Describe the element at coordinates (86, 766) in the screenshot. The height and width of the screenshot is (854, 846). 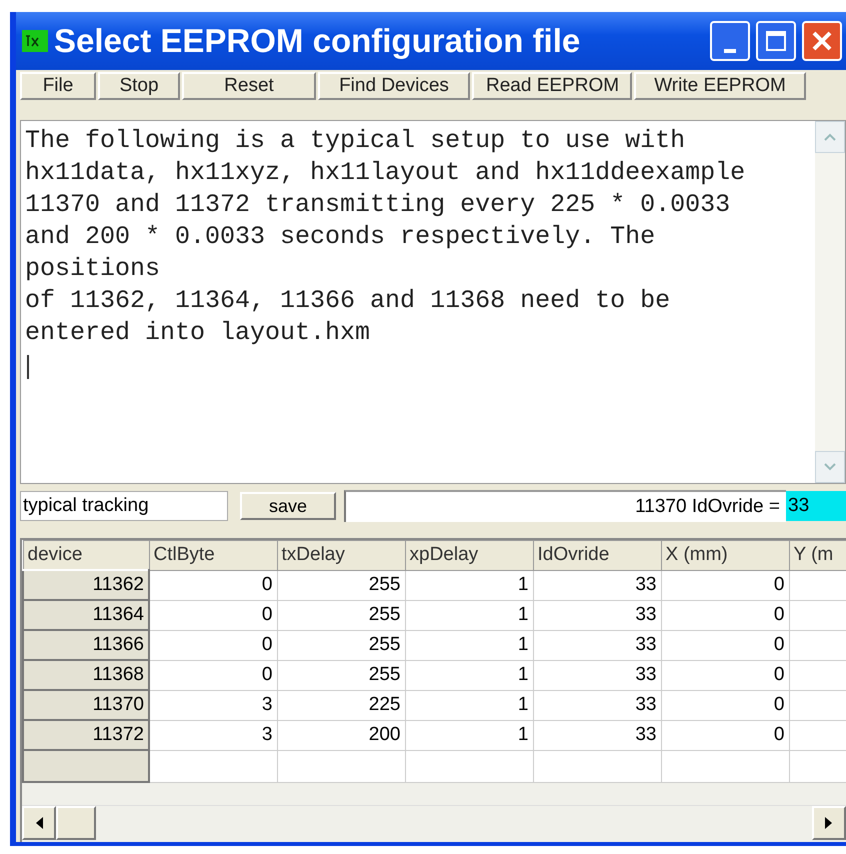
I see `row-header` at that location.